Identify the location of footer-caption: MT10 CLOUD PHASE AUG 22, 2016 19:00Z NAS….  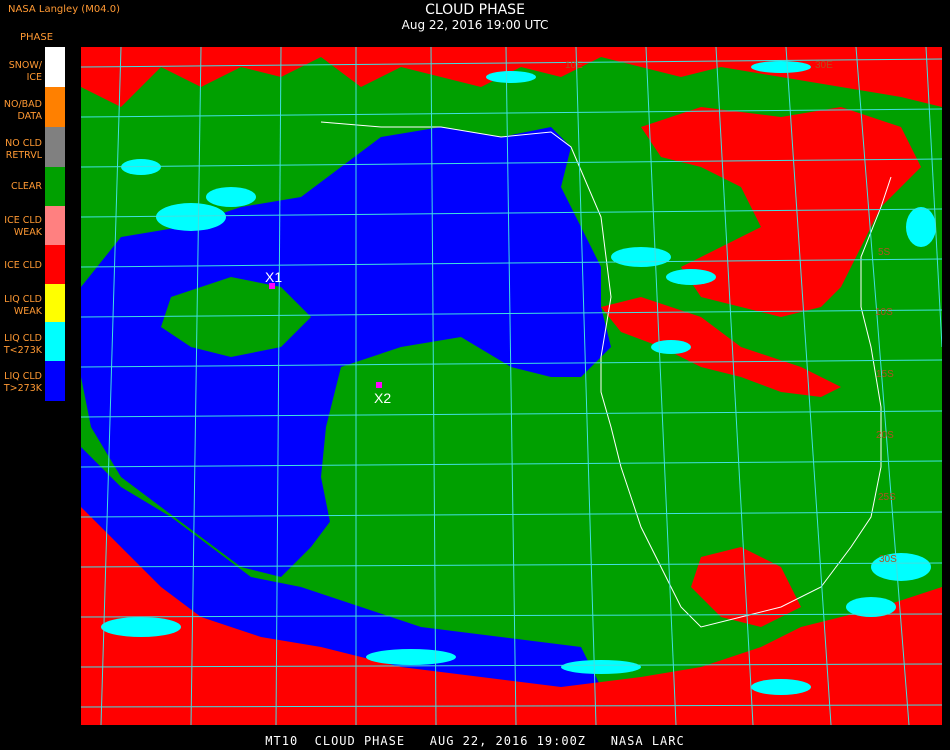
(475, 741).